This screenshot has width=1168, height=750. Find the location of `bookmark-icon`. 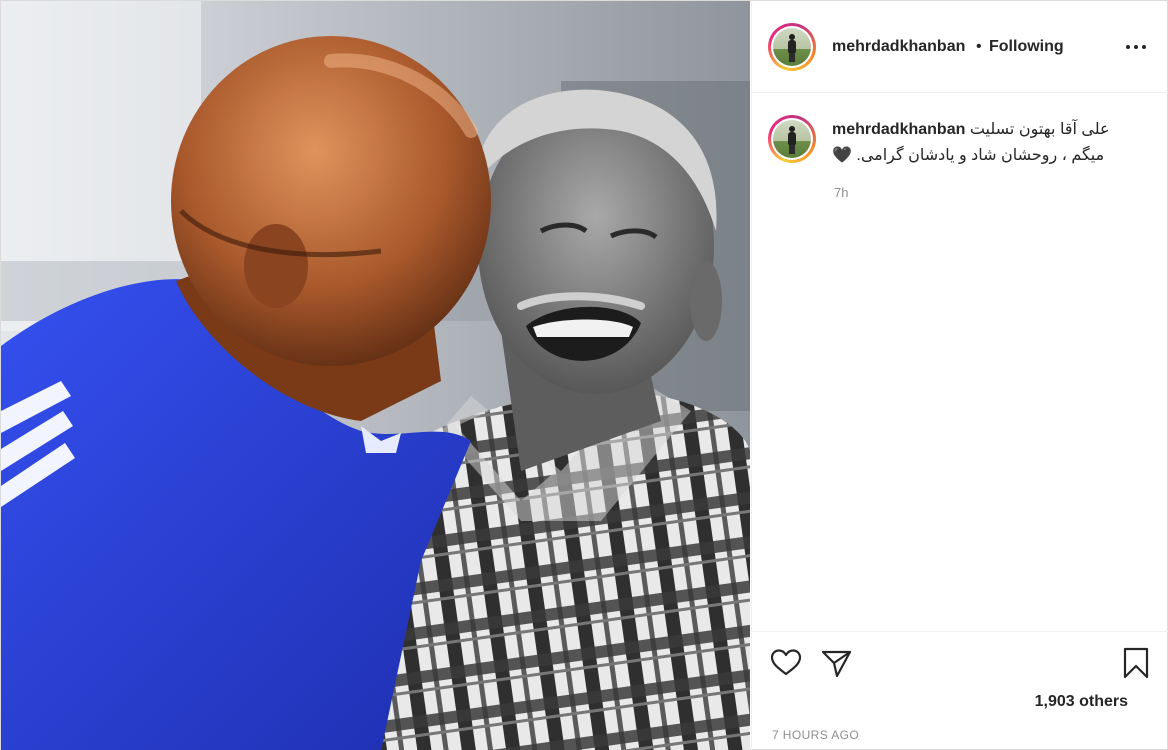

bookmark-icon is located at coordinates (1136, 663).